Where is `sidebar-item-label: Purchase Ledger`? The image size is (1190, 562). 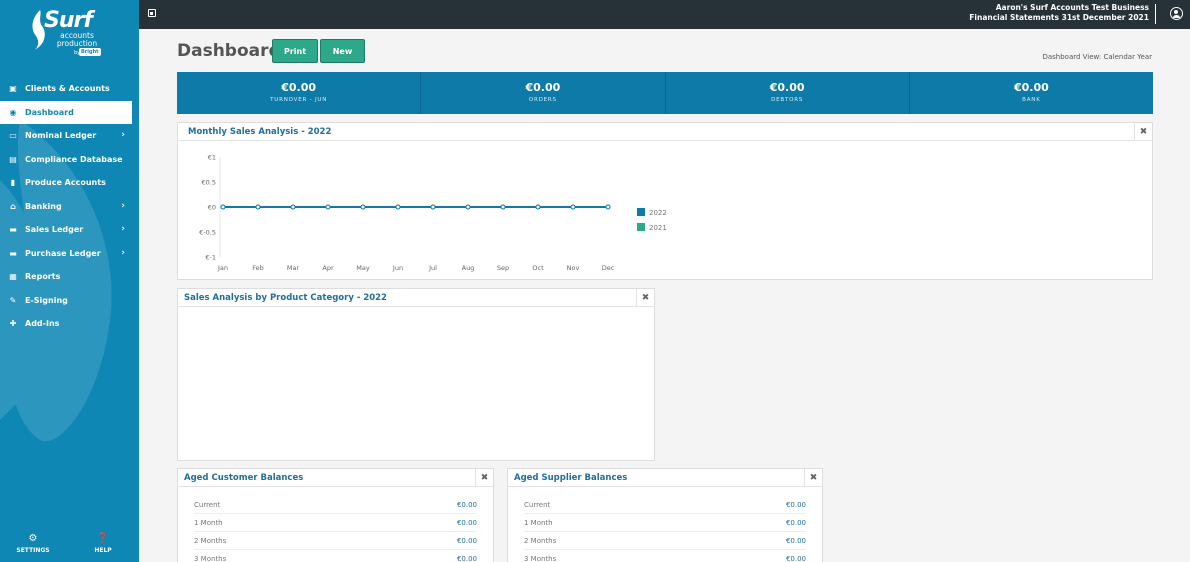
sidebar-item-label: Purchase Ledger is located at coordinates (63, 253).